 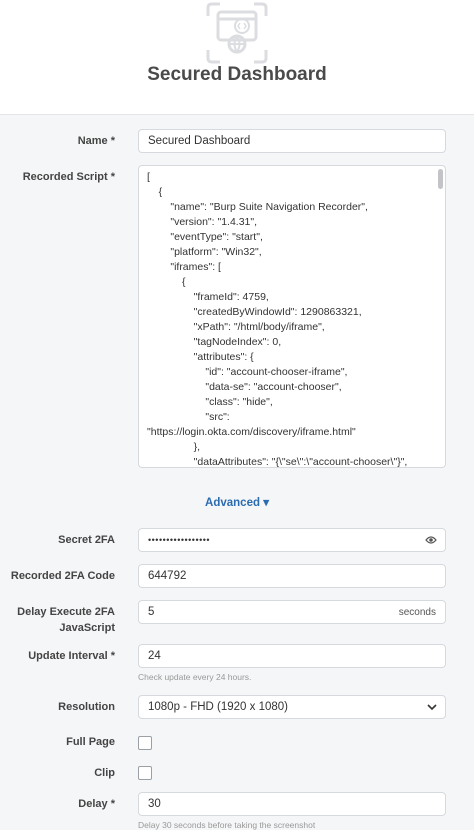 I want to click on secret-2fa-label: Secret 2FA, so click(x=86, y=540).